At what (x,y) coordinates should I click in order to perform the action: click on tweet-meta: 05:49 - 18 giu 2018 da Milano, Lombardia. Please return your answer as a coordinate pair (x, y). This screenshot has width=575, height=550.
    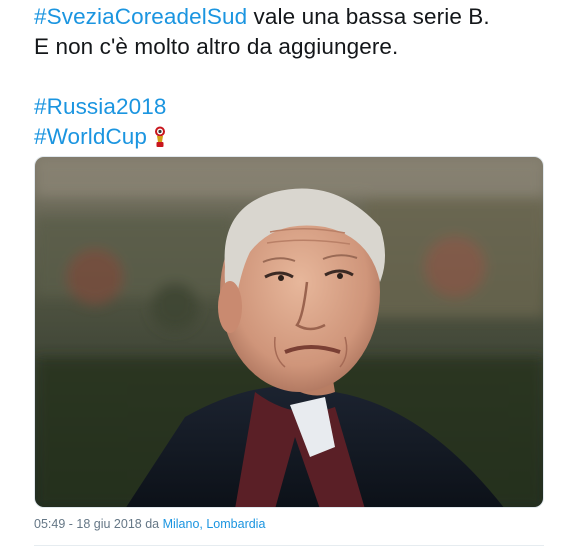
    Looking at the image, I should click on (149, 524).